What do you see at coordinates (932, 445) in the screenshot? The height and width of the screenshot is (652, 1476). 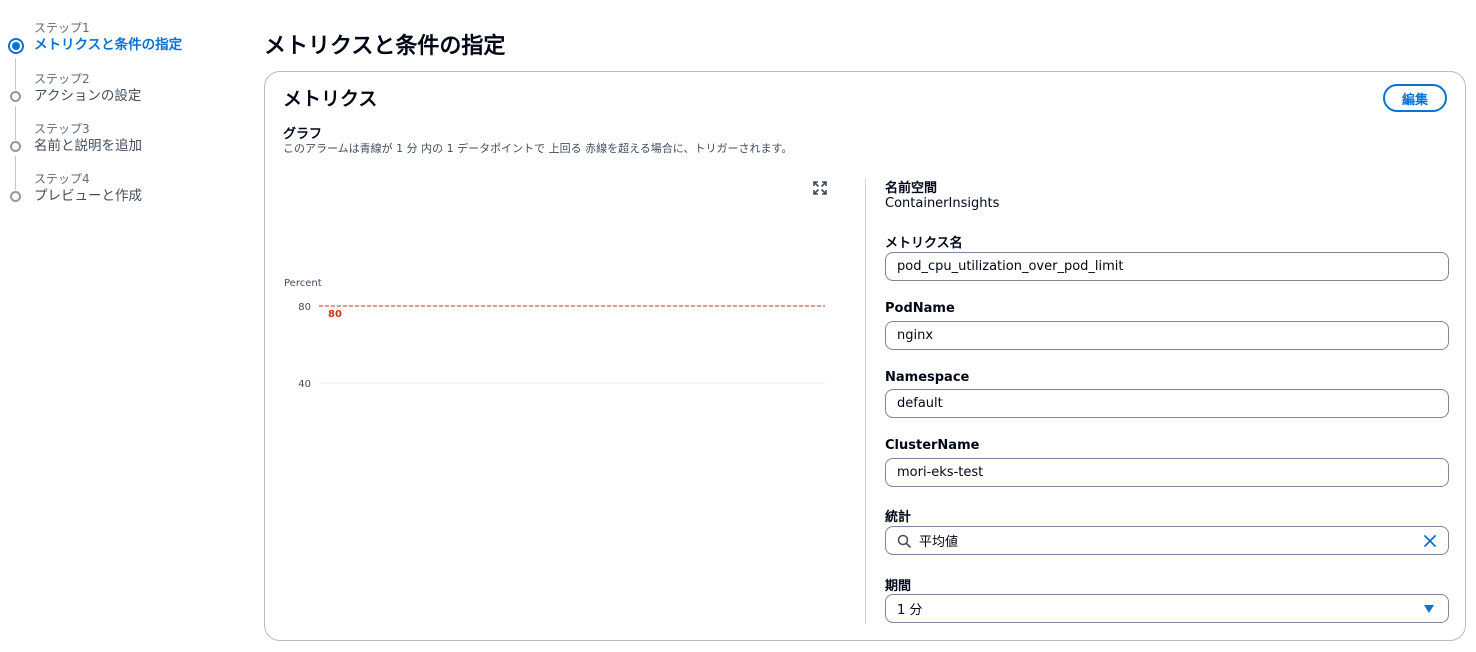 I see `cluster-label: ClusterName` at bounding box center [932, 445].